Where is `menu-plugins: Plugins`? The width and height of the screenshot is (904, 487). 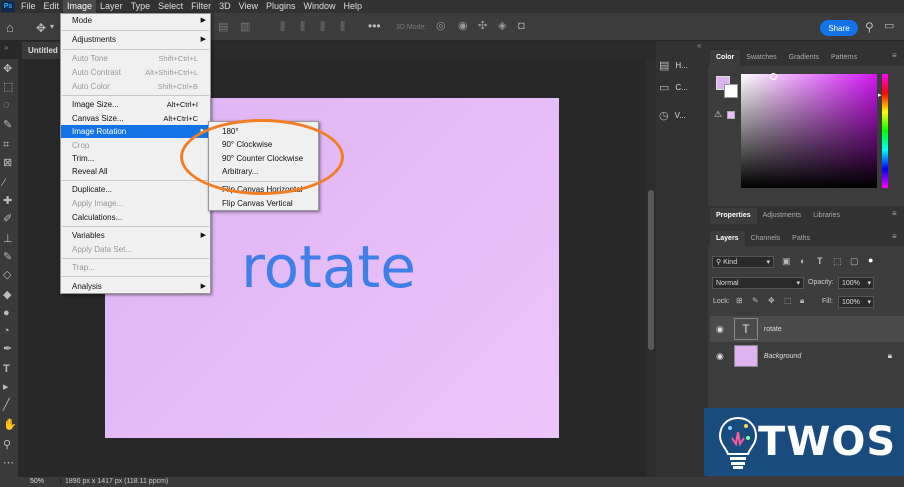 menu-plugins: Plugins is located at coordinates (281, 6).